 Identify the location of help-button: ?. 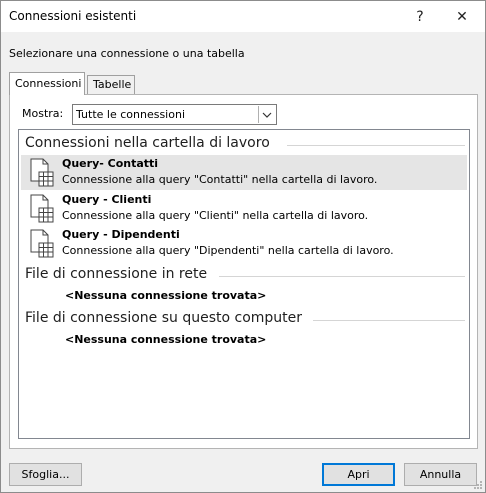
(420, 16).